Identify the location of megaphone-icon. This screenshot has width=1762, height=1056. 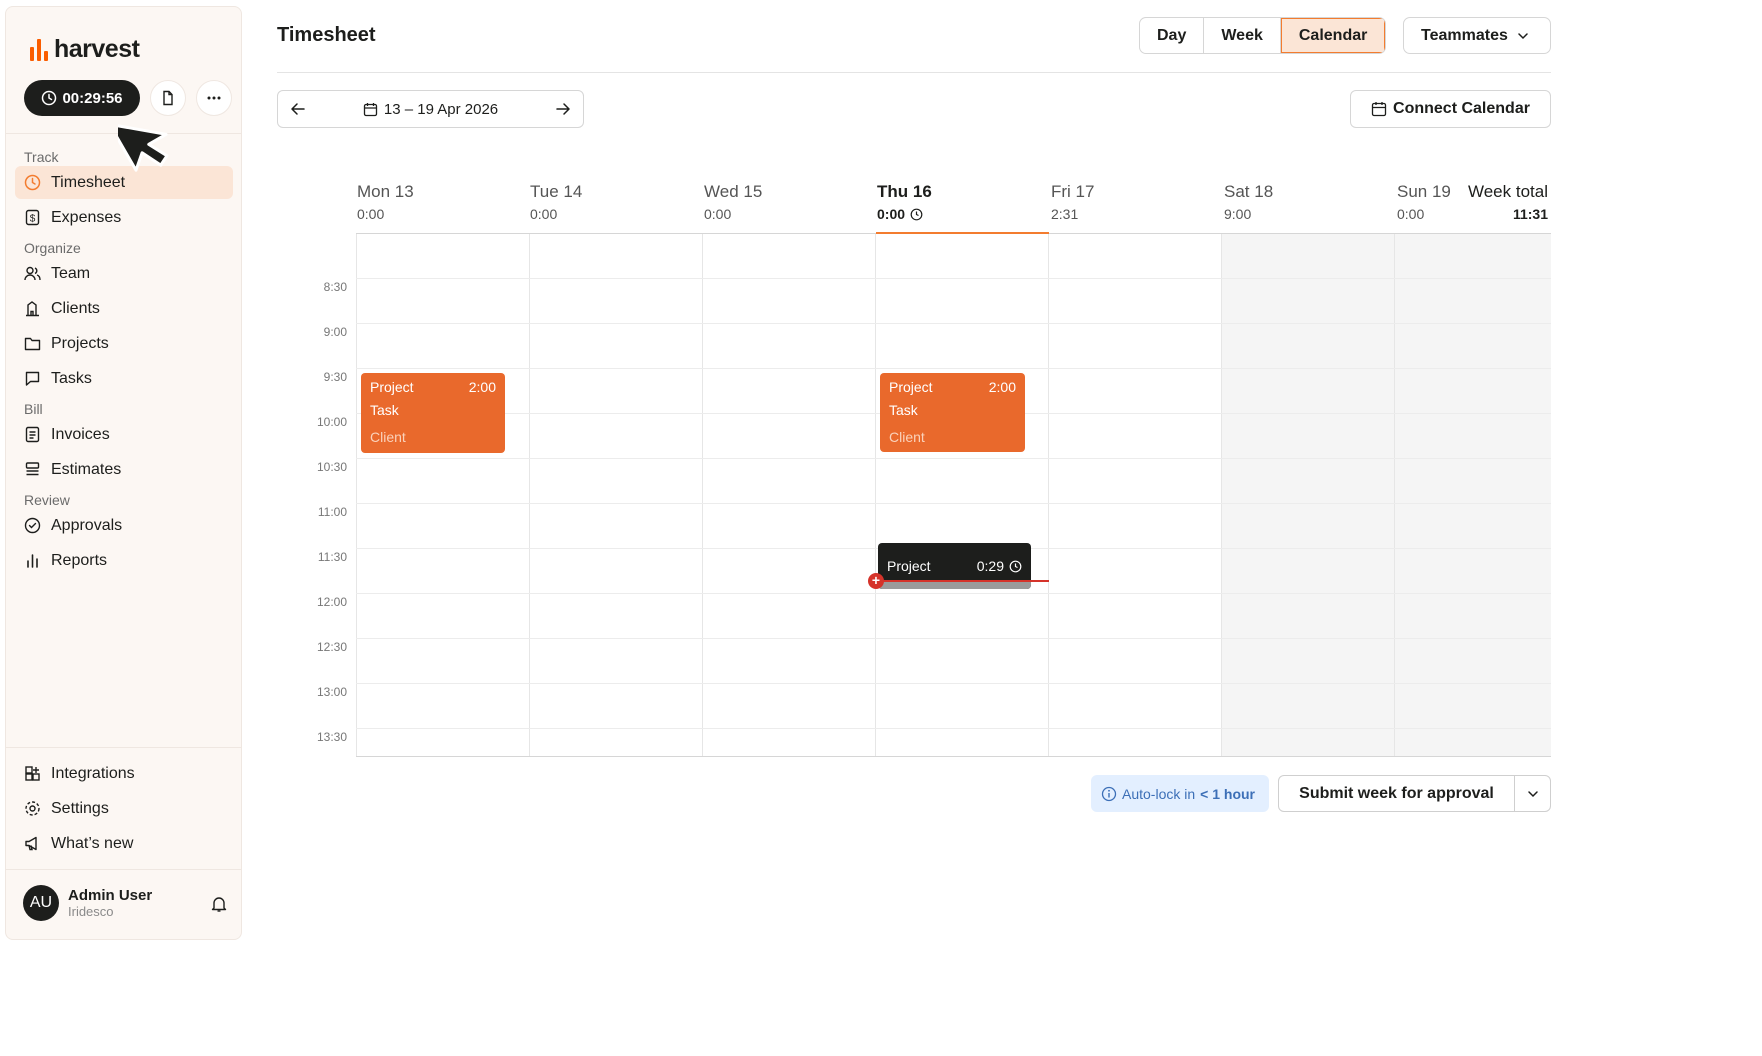
(31, 843).